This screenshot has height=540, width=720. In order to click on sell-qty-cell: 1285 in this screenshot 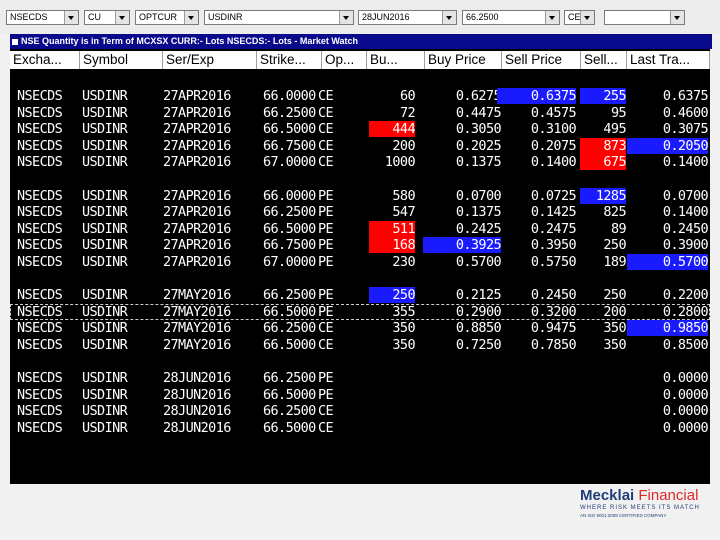, I will do `click(603, 195)`.